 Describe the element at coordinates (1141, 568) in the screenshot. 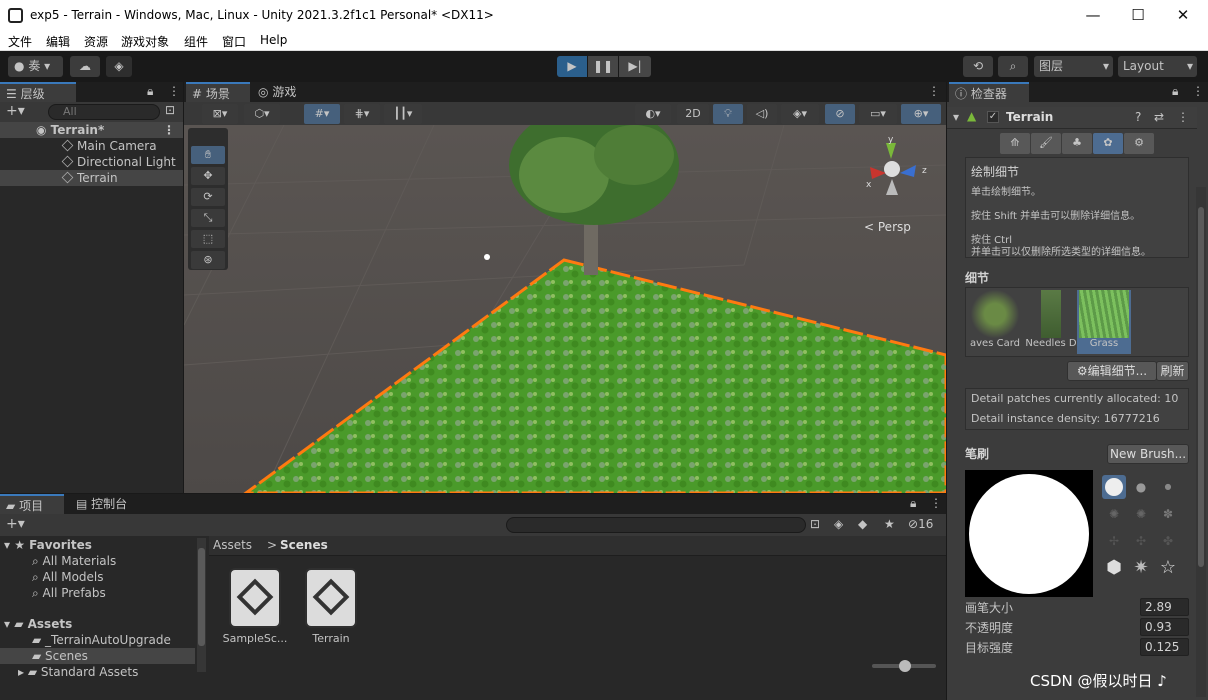

I see `brush-starburst: ✷` at that location.